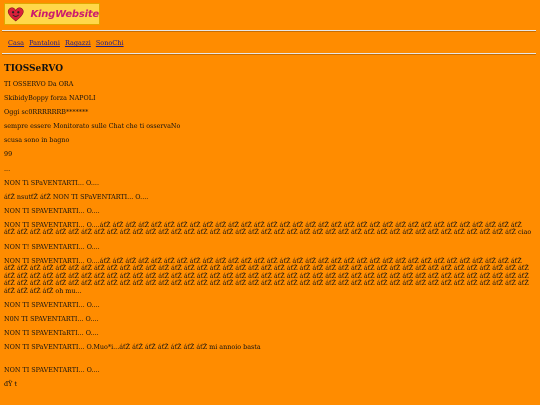 The image size is (540, 405). Describe the element at coordinates (50, 98) in the screenshot. I see `text-line: SkibidyBoppy forza NAPOLI` at that location.